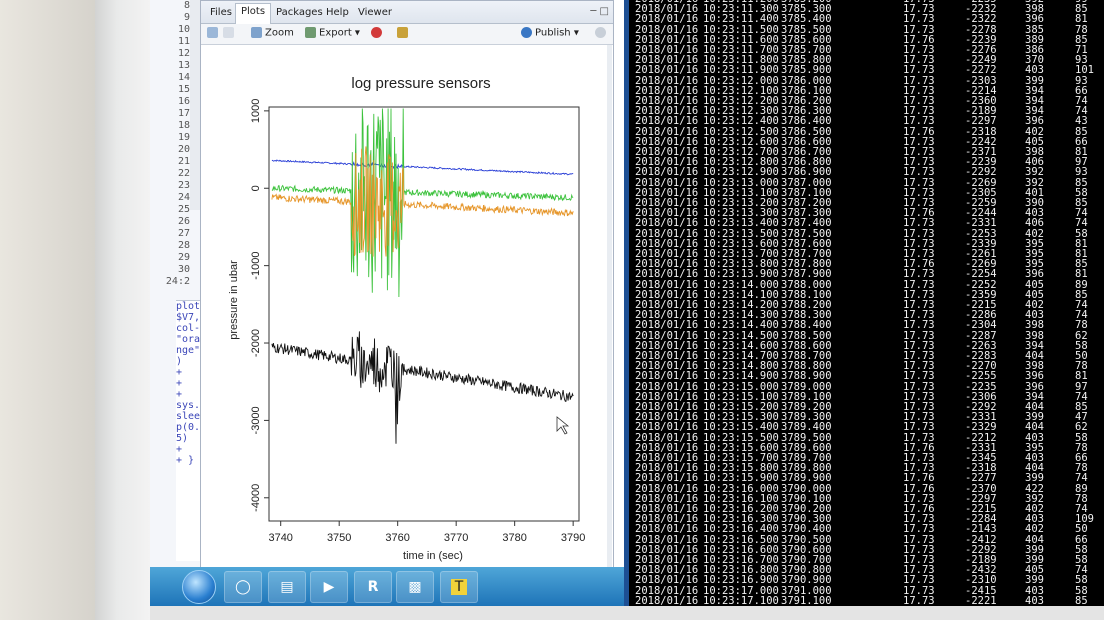 The width and height of the screenshot is (1104, 620). What do you see at coordinates (280, 538) in the screenshot?
I see `x-tick-label: 3740` at bounding box center [280, 538].